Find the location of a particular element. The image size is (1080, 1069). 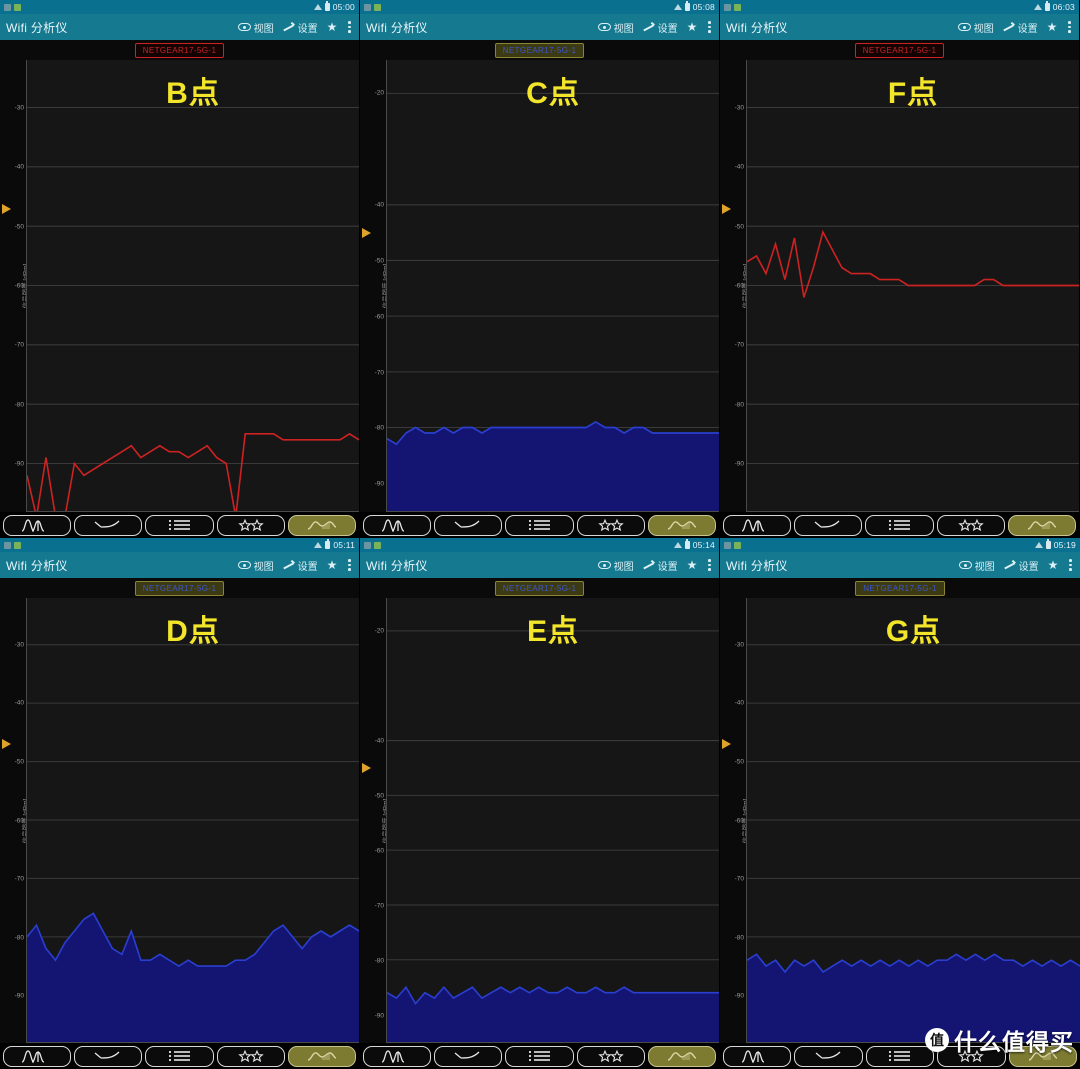

plot-area: G点 is located at coordinates (913, 820).